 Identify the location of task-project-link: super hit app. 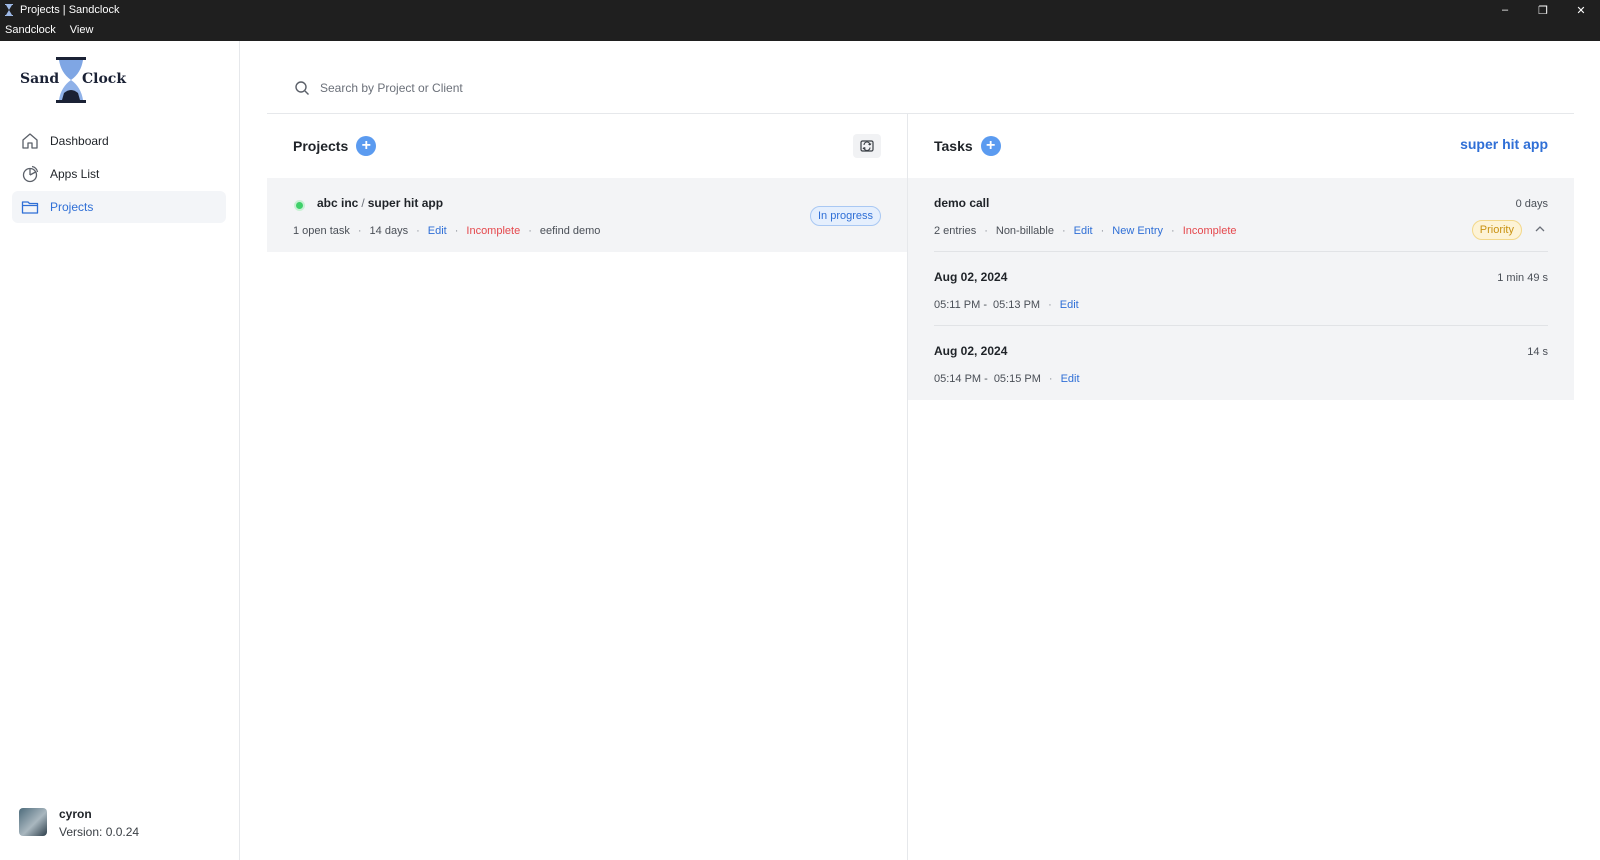
(1504, 144).